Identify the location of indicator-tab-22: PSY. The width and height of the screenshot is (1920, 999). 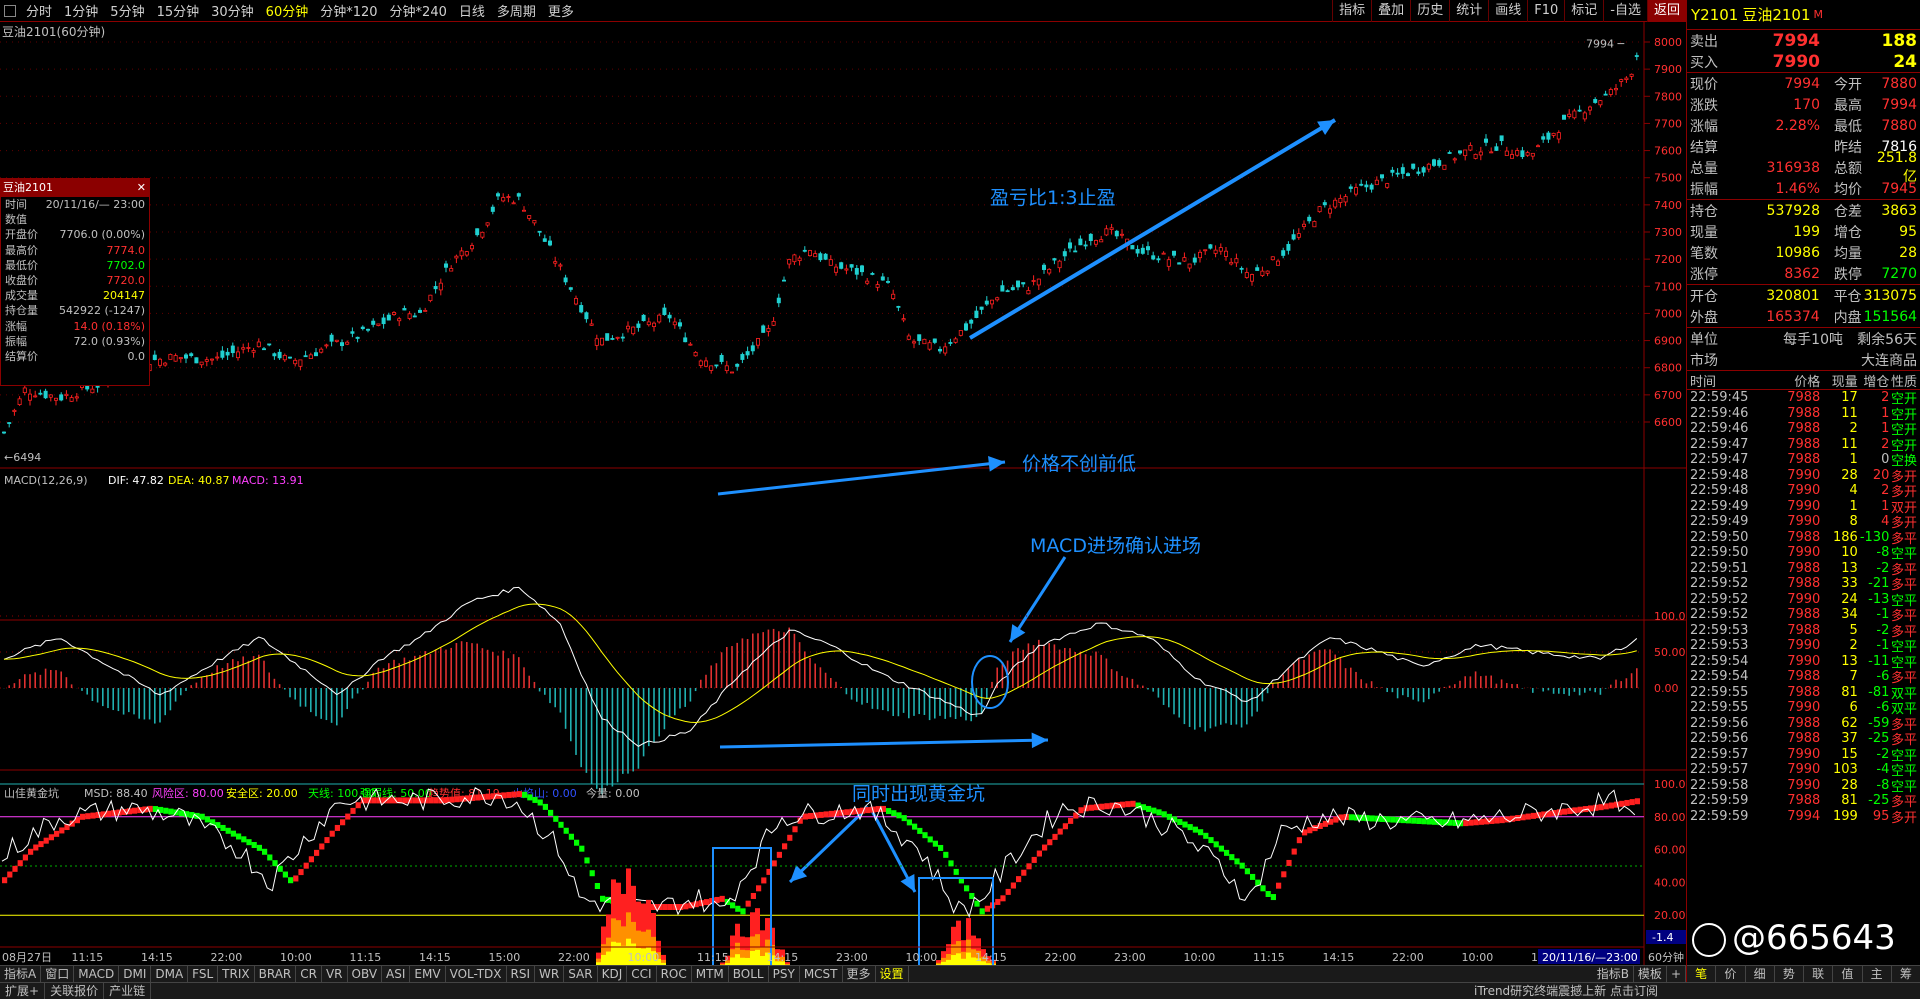
(784, 974).